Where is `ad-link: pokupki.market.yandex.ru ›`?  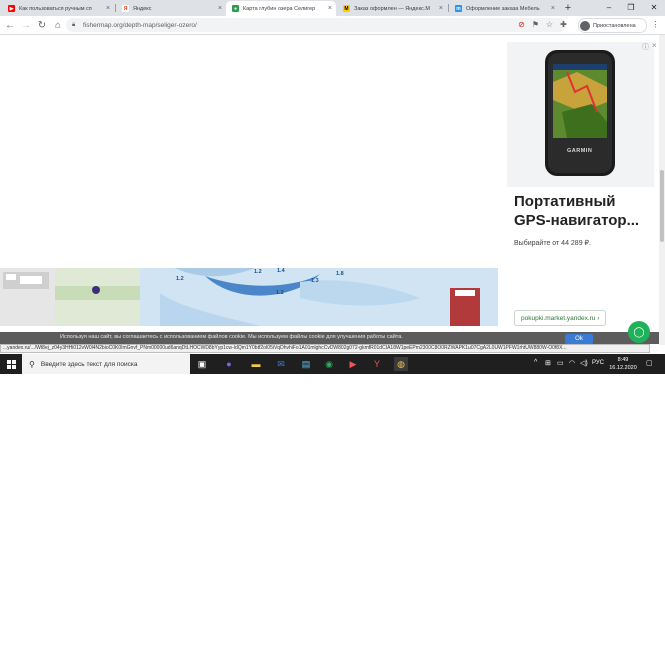 ad-link: pokupki.market.yandex.ru › is located at coordinates (560, 318).